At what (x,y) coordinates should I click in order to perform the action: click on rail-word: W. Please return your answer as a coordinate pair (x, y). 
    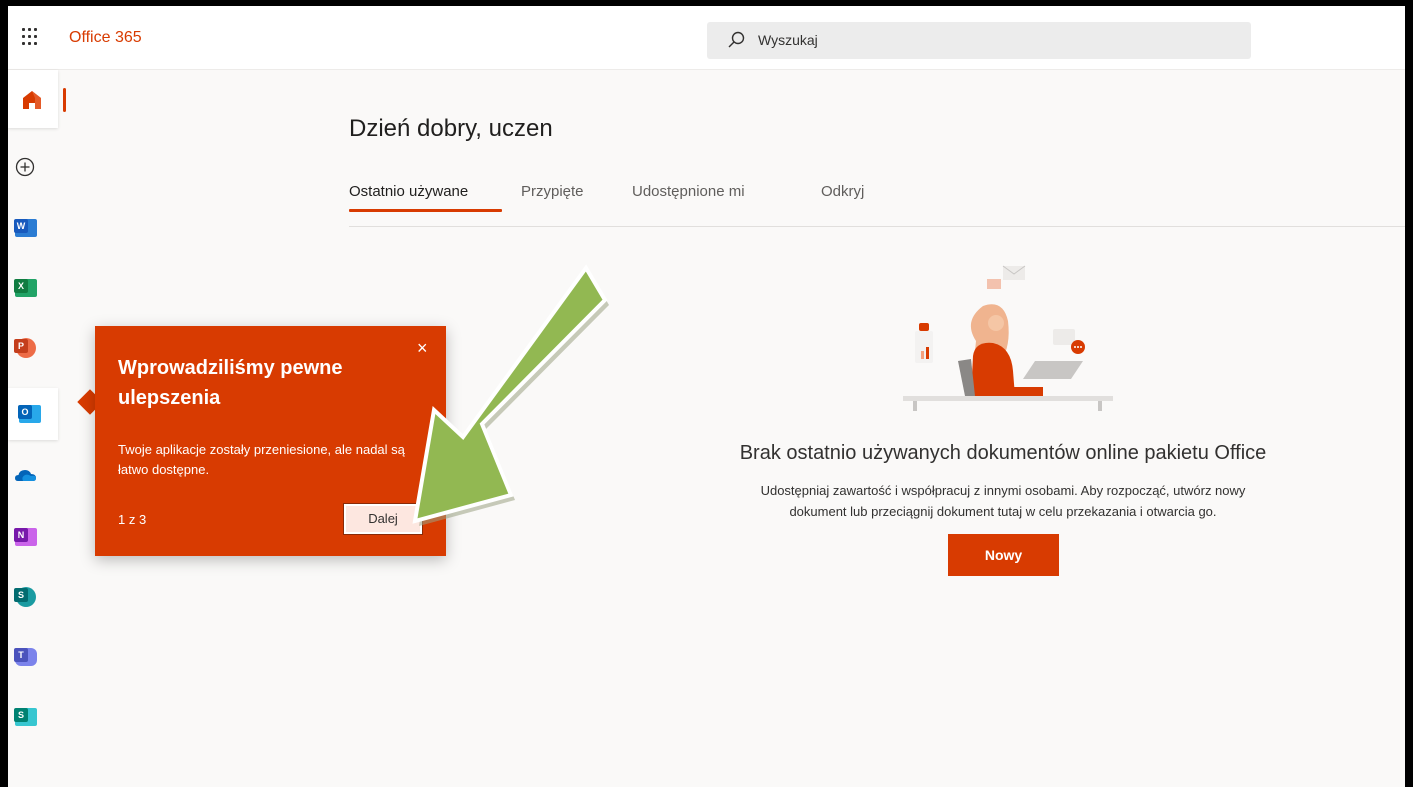
    Looking at the image, I should click on (26, 228).